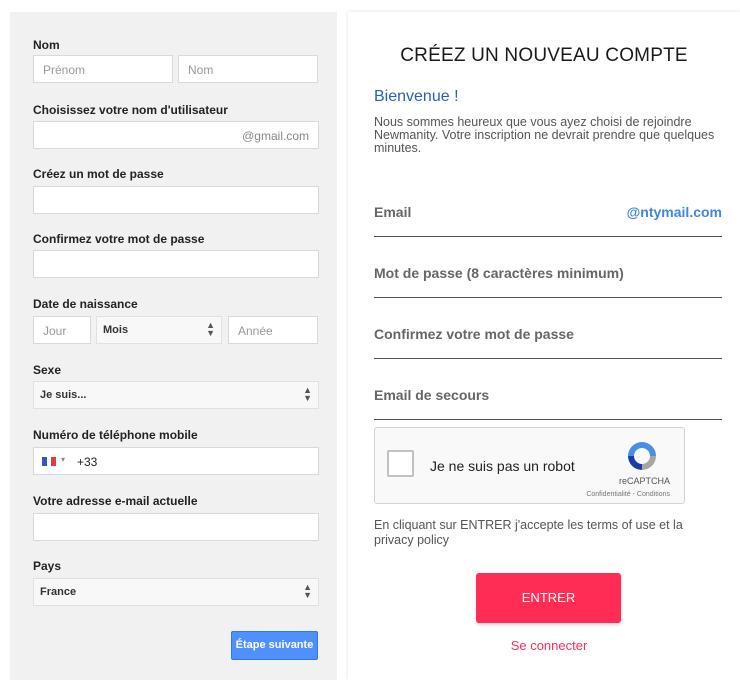  I want to click on france-flag-icon, so click(49, 461).